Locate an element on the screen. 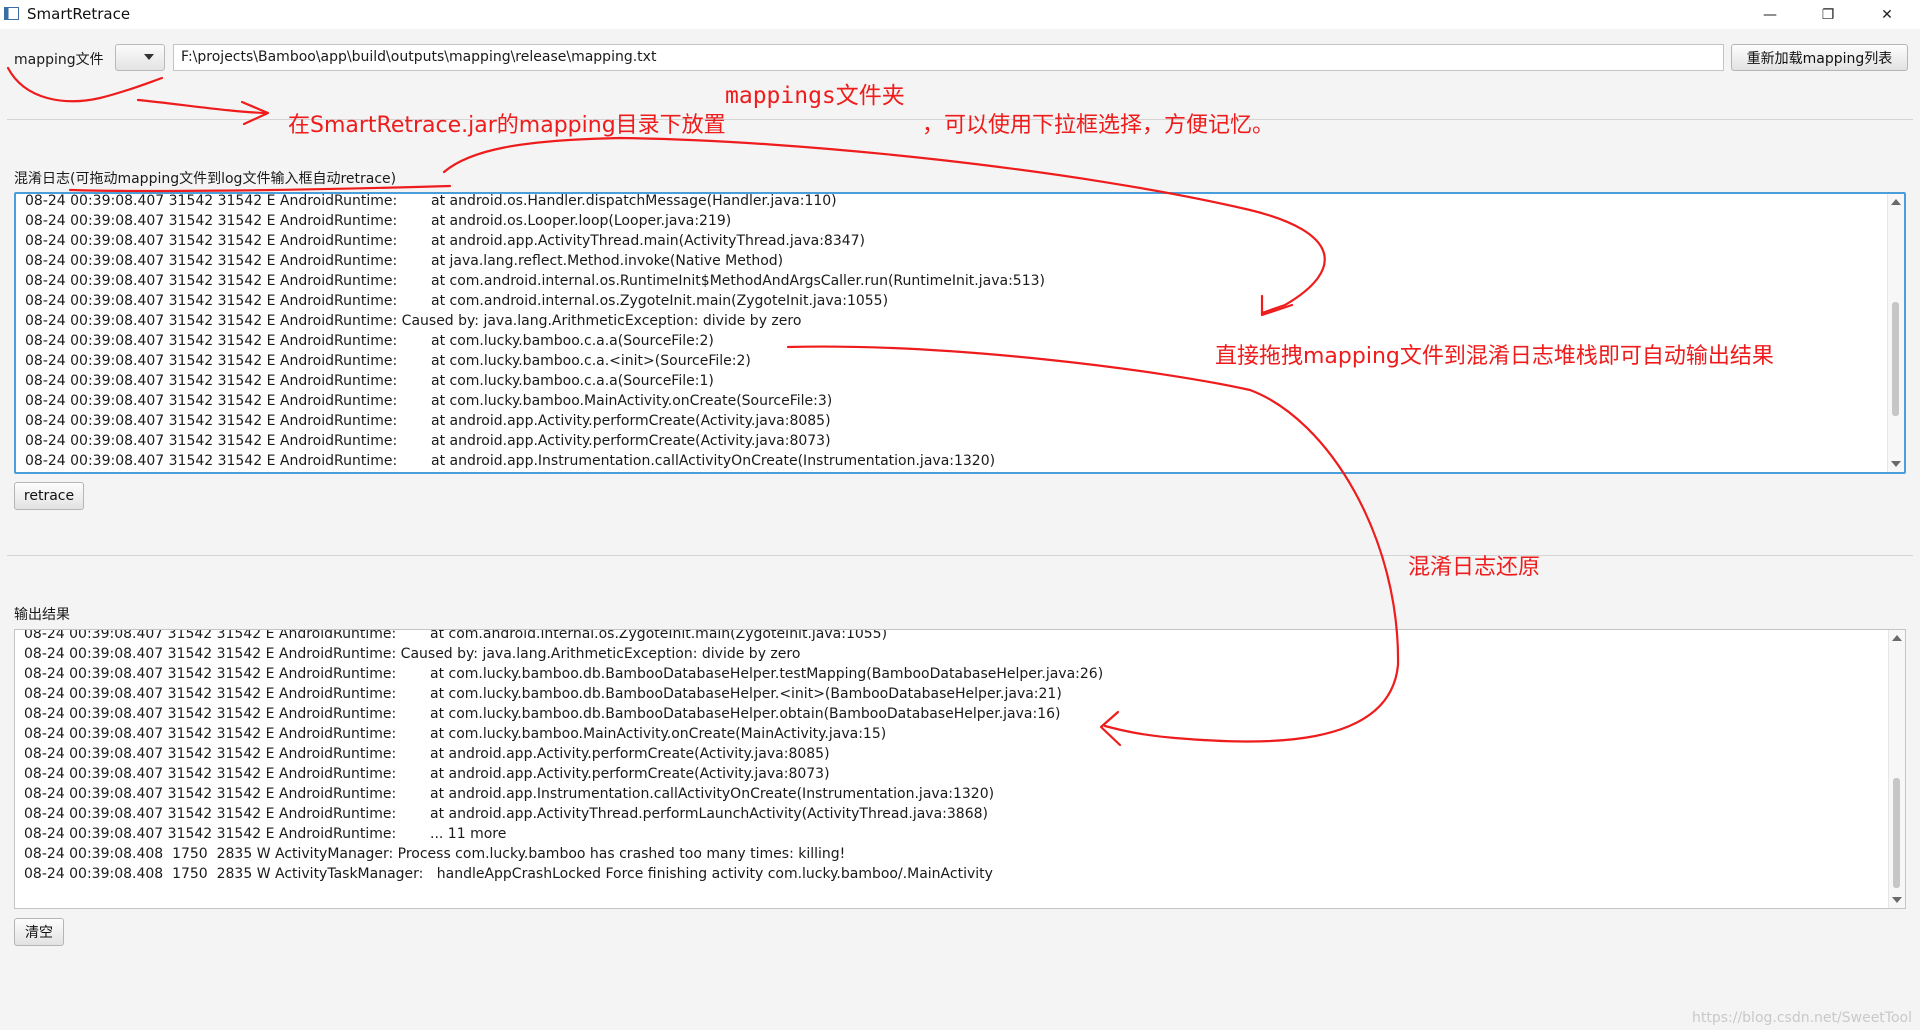  watermark: https://blog.csdn.net/SweetTool is located at coordinates (1801, 1018).